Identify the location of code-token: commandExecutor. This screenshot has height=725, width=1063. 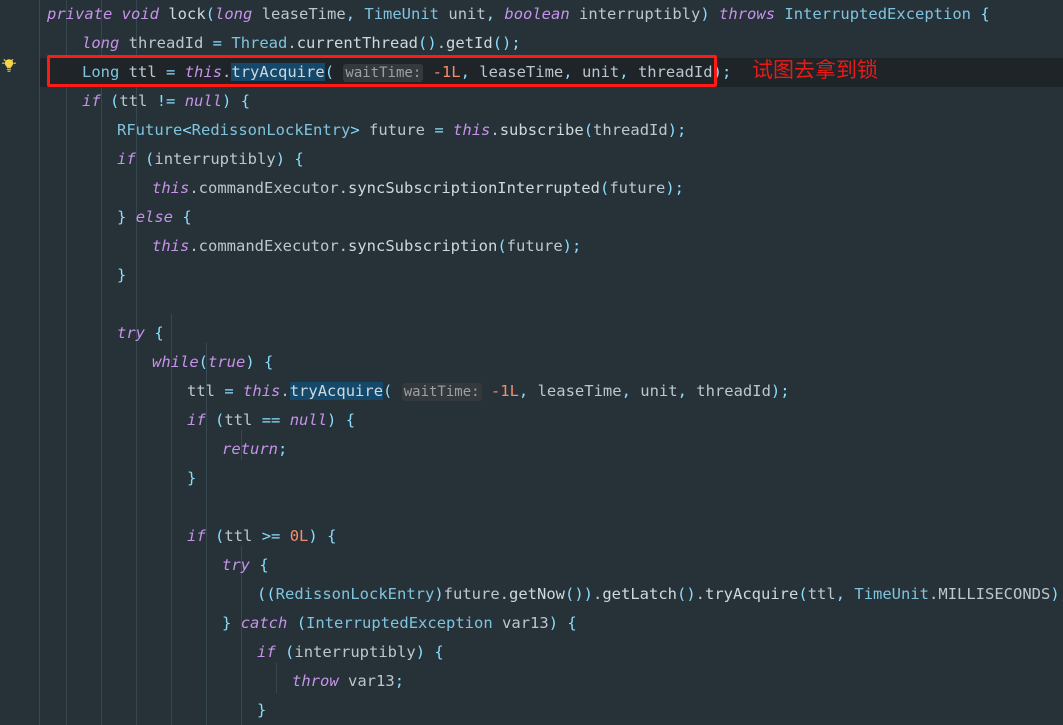
(268, 246).